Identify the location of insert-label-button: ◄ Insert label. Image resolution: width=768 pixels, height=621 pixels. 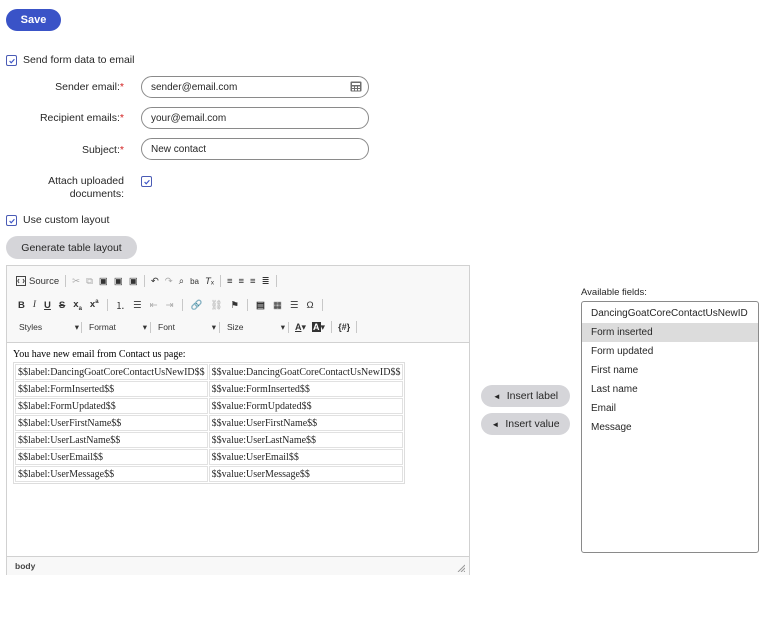
(525, 396).